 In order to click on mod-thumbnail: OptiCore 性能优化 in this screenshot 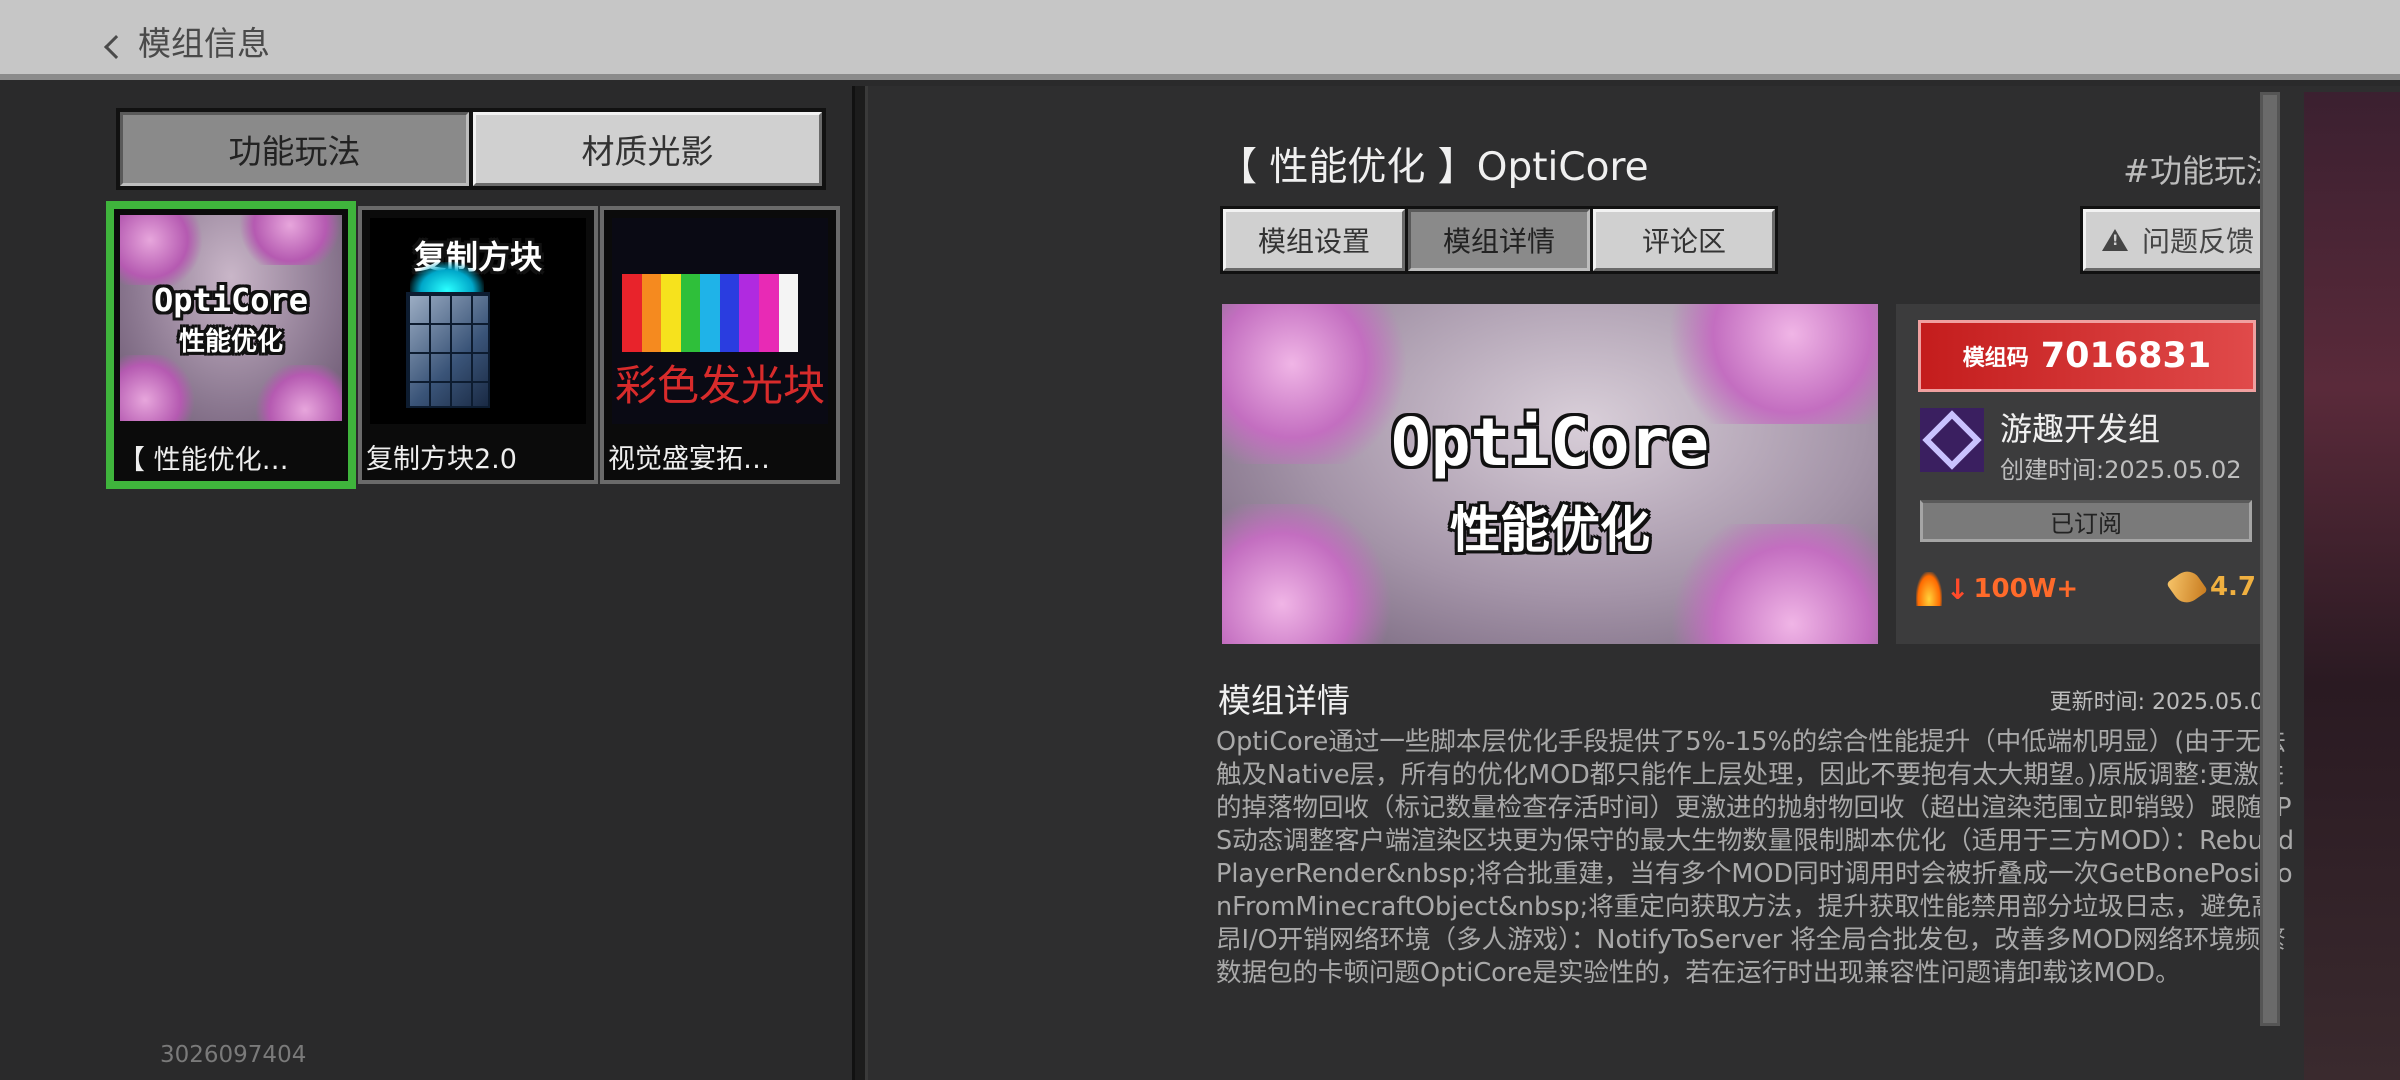, I will do `click(231, 318)`.